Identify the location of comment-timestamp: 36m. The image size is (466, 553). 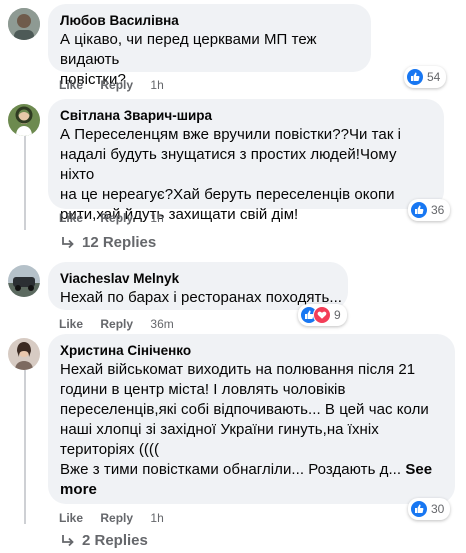
(161, 324).